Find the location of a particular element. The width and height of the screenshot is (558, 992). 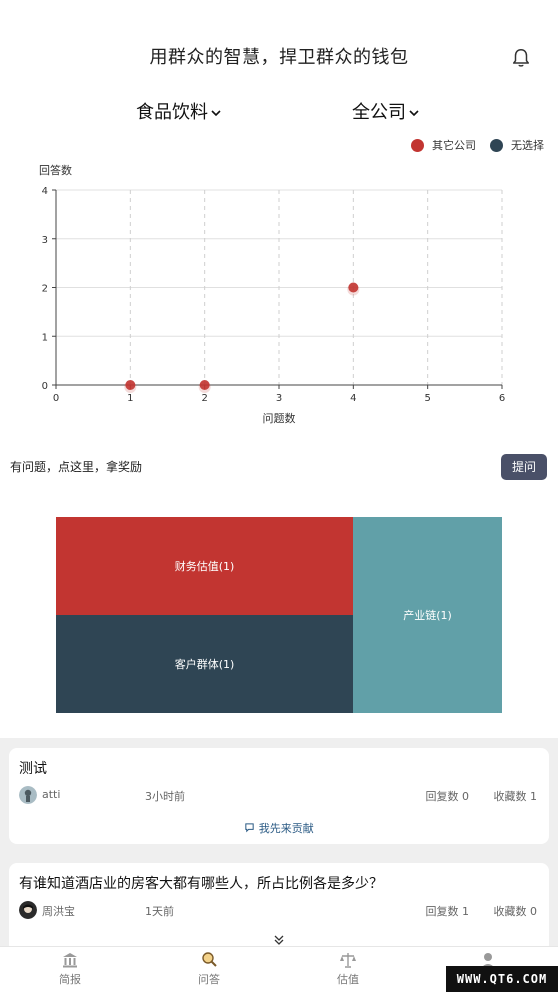

category-dropdown: 食品饮料 is located at coordinates (179, 113).